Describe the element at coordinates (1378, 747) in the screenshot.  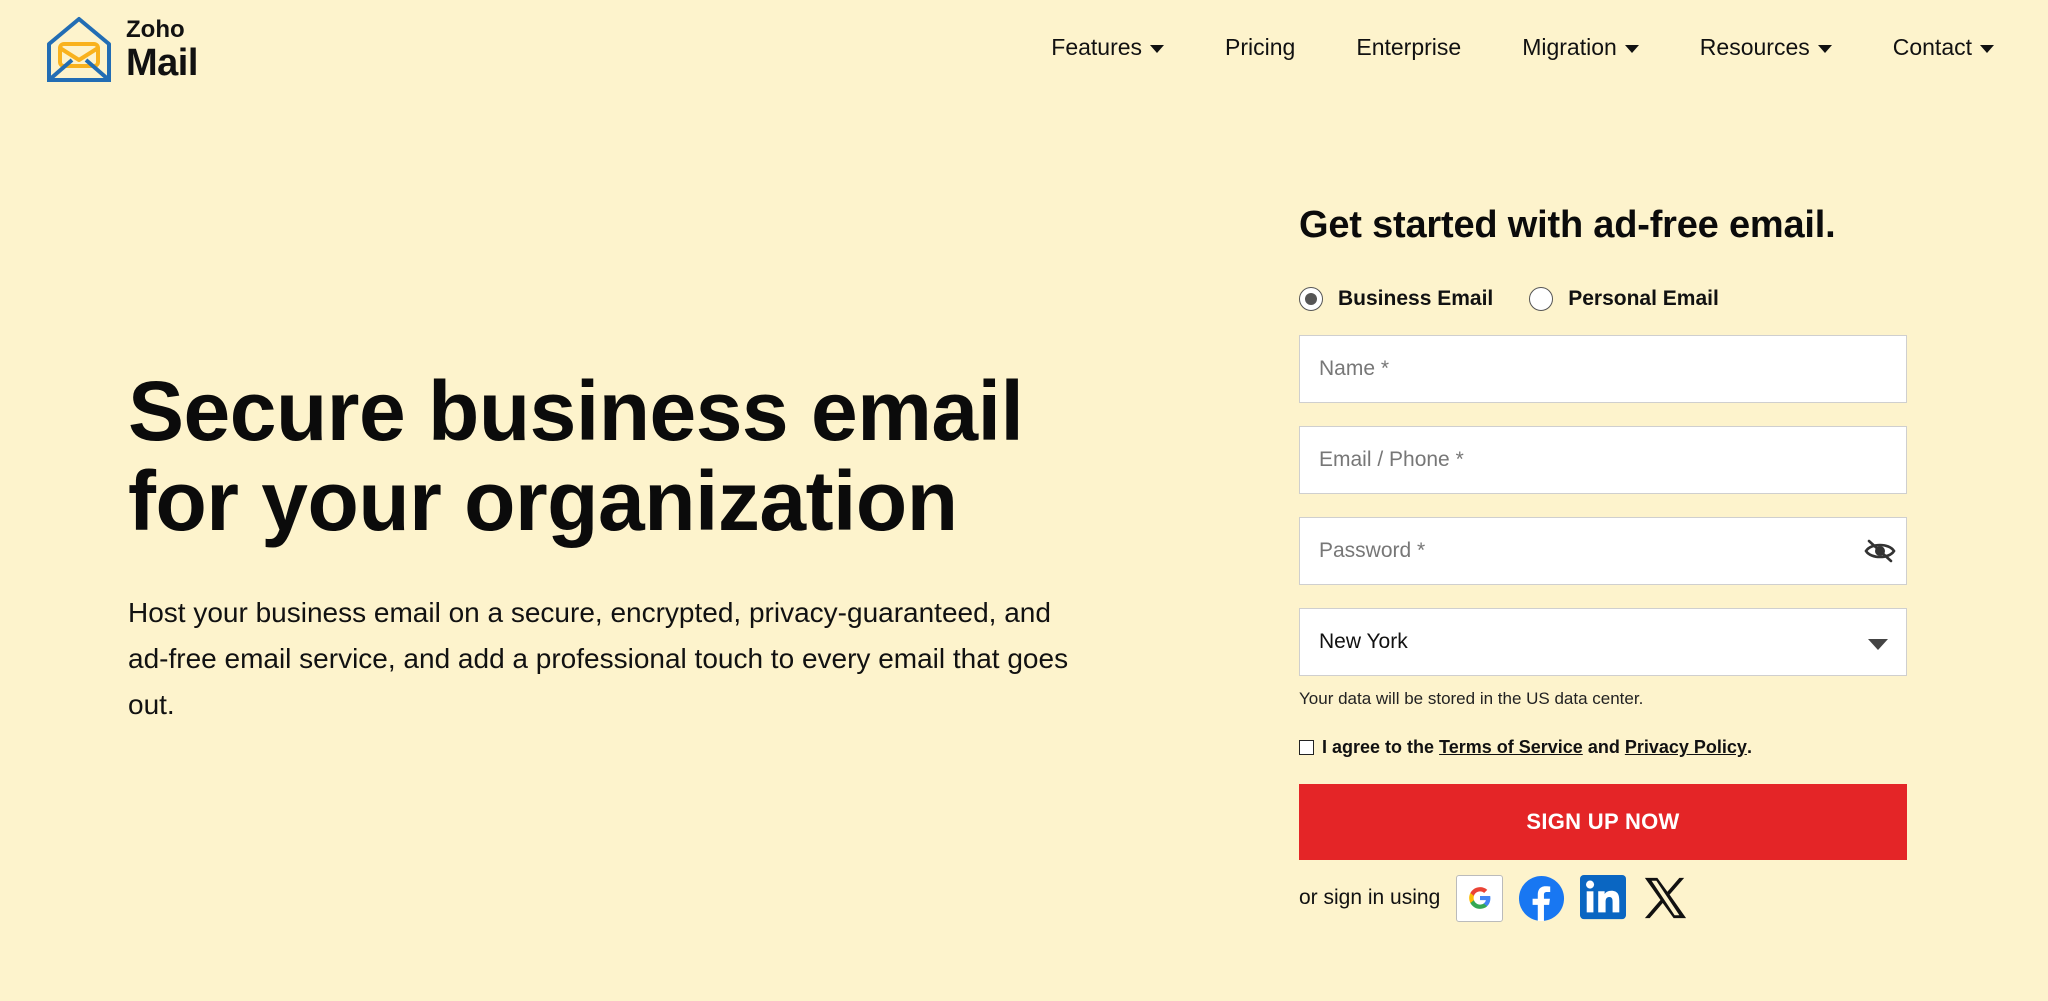
I see `agree-prefix: I agree to the` at that location.